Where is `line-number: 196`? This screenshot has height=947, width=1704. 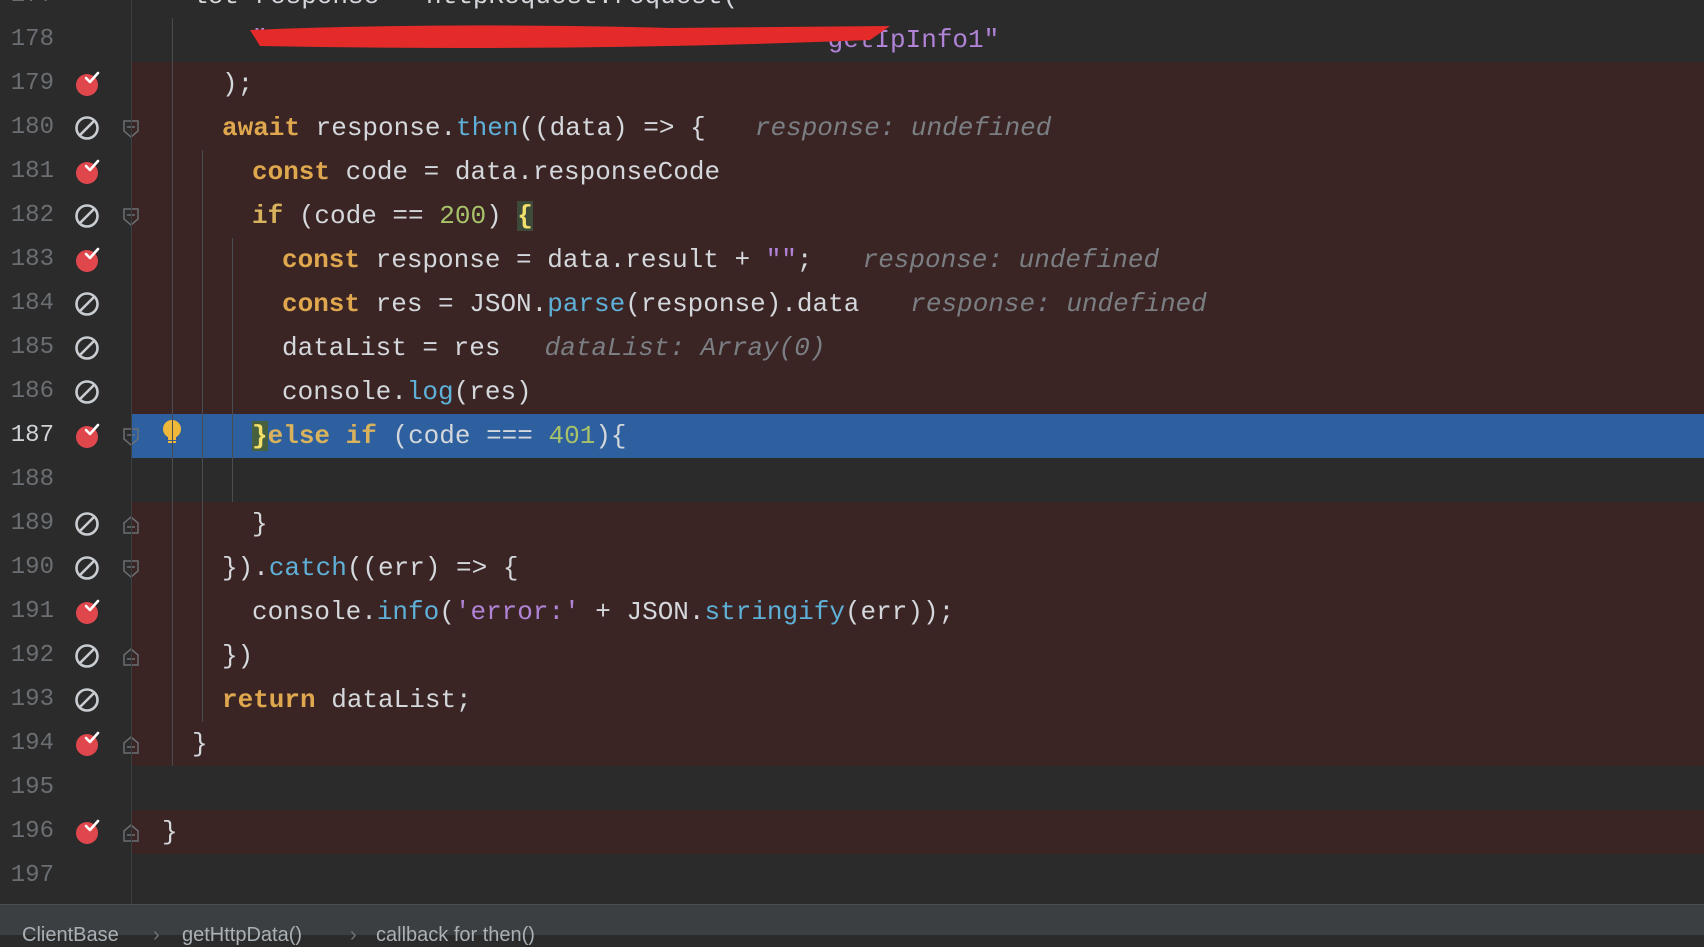 line-number: 196 is located at coordinates (27, 832).